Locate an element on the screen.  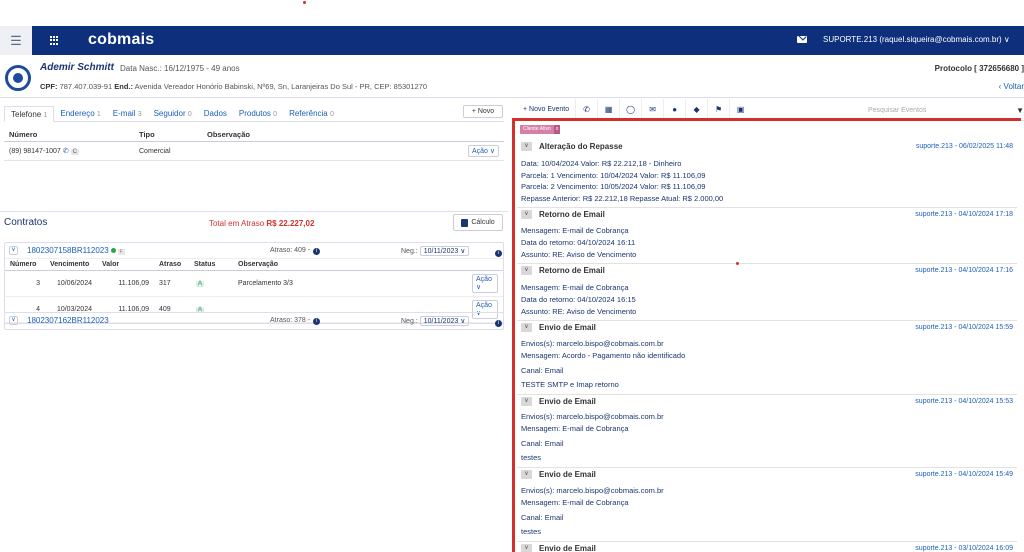
phone-actions-cell: Ação ∨ is located at coordinates (353, 151).